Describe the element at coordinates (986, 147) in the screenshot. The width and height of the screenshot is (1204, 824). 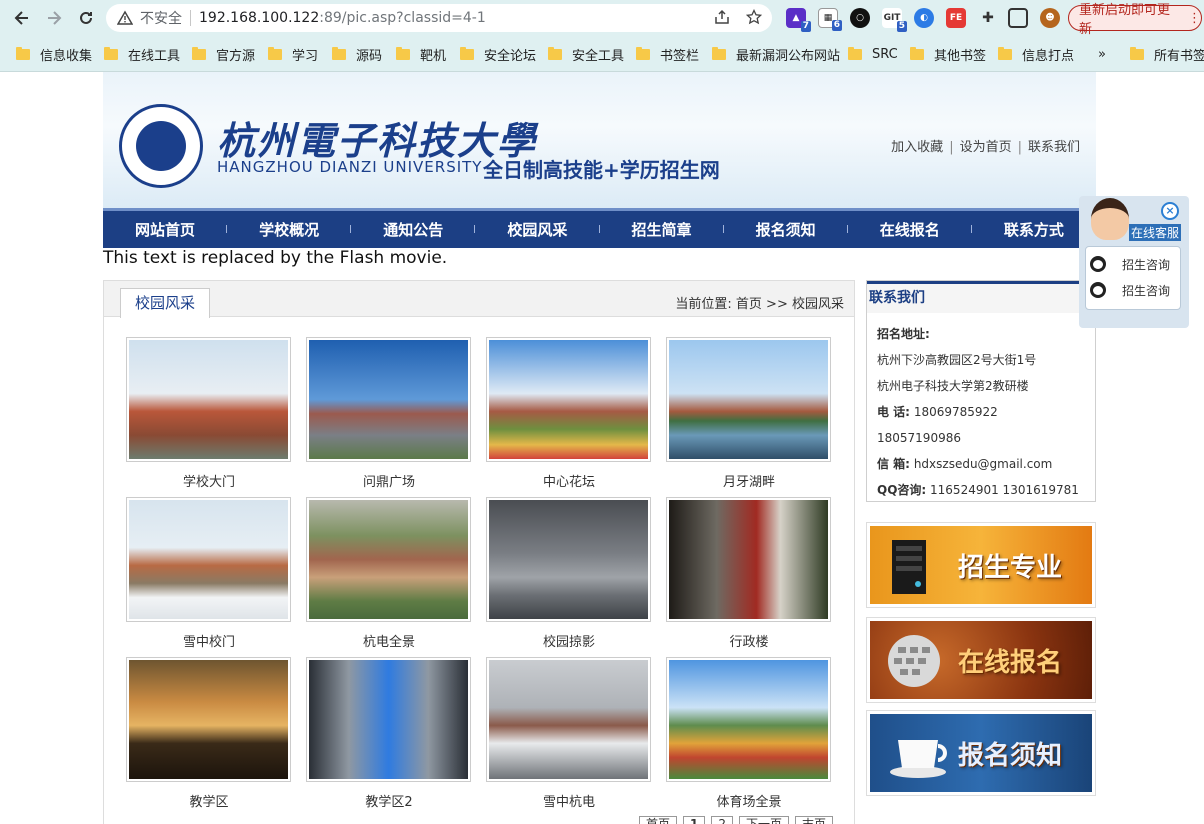
I see `set-homepage-link: 设为首页` at that location.